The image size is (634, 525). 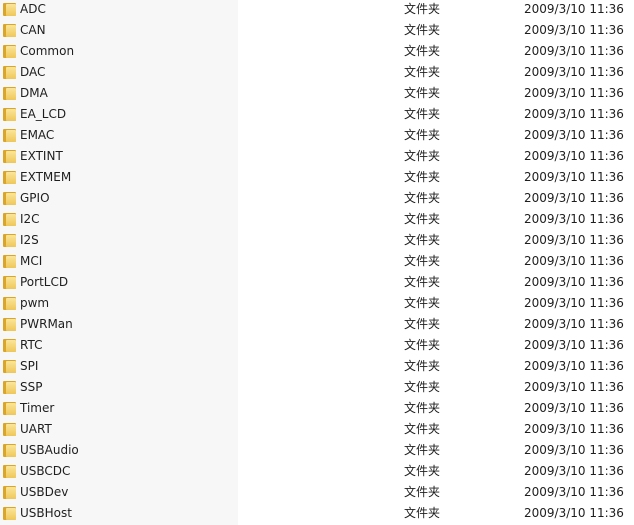 I want to click on file-row: DAC 文件夹 2009/3/10 11:36, so click(x=317, y=72).